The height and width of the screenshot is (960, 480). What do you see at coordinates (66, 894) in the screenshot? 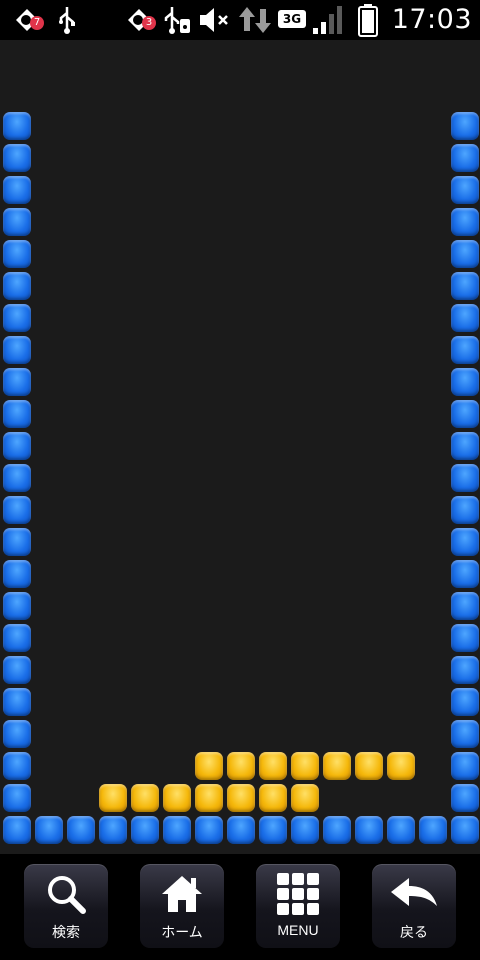
I see `search-icon` at bounding box center [66, 894].